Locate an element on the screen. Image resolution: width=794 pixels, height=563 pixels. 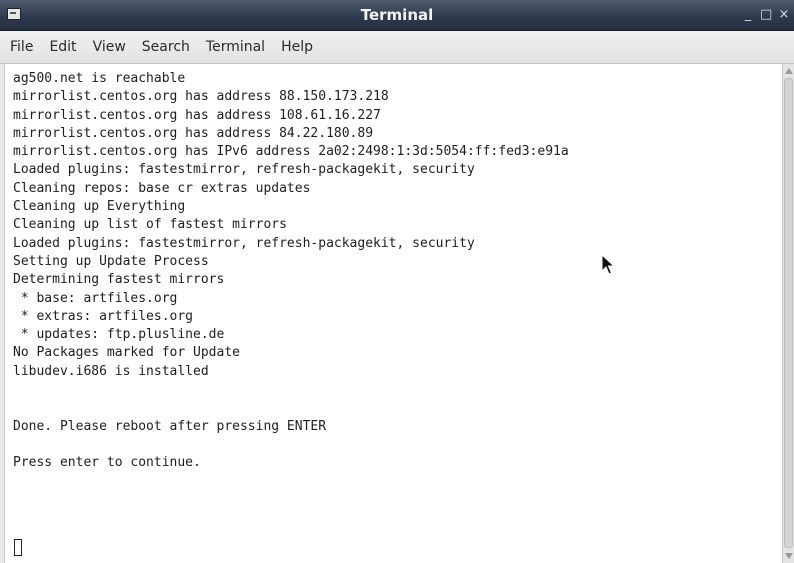
title-bar: Terminal _ □ × is located at coordinates (397, 15).